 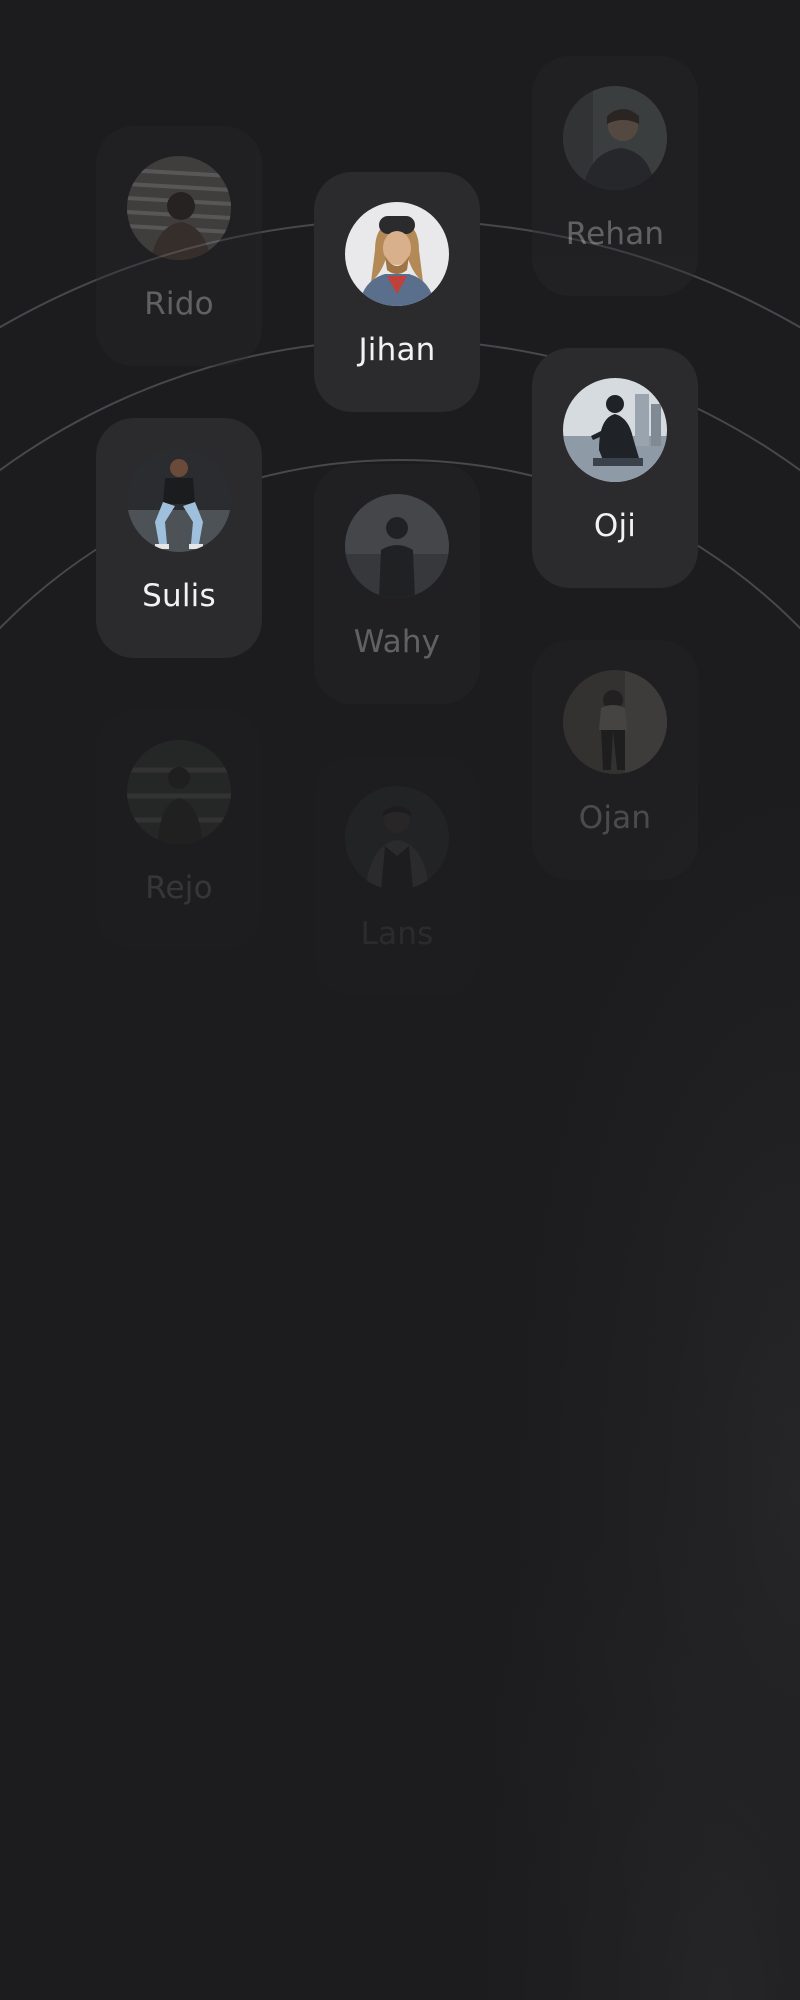 I want to click on person-card-sulis: Sulis, so click(x=179, y=538).